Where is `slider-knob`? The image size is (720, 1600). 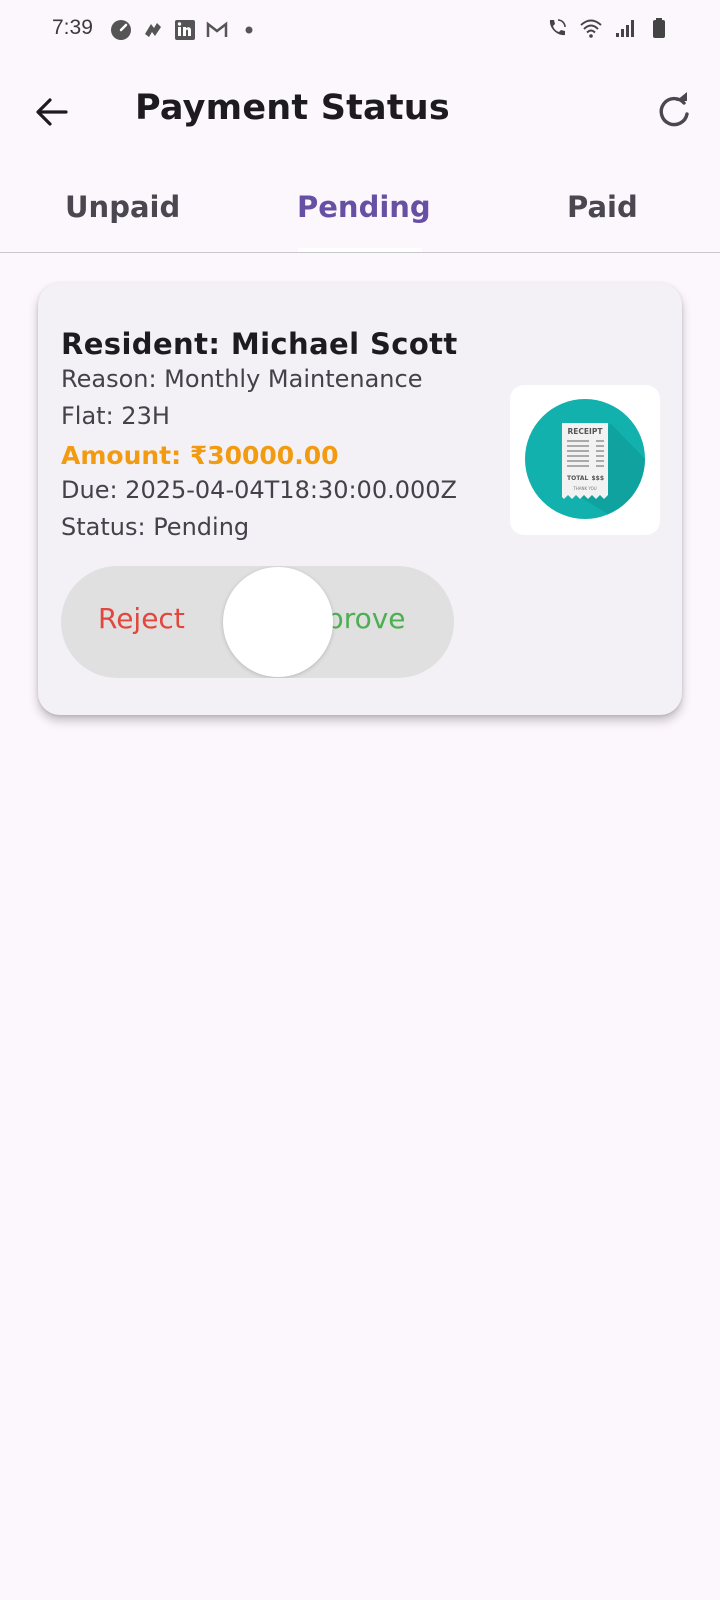 slider-knob is located at coordinates (278, 622).